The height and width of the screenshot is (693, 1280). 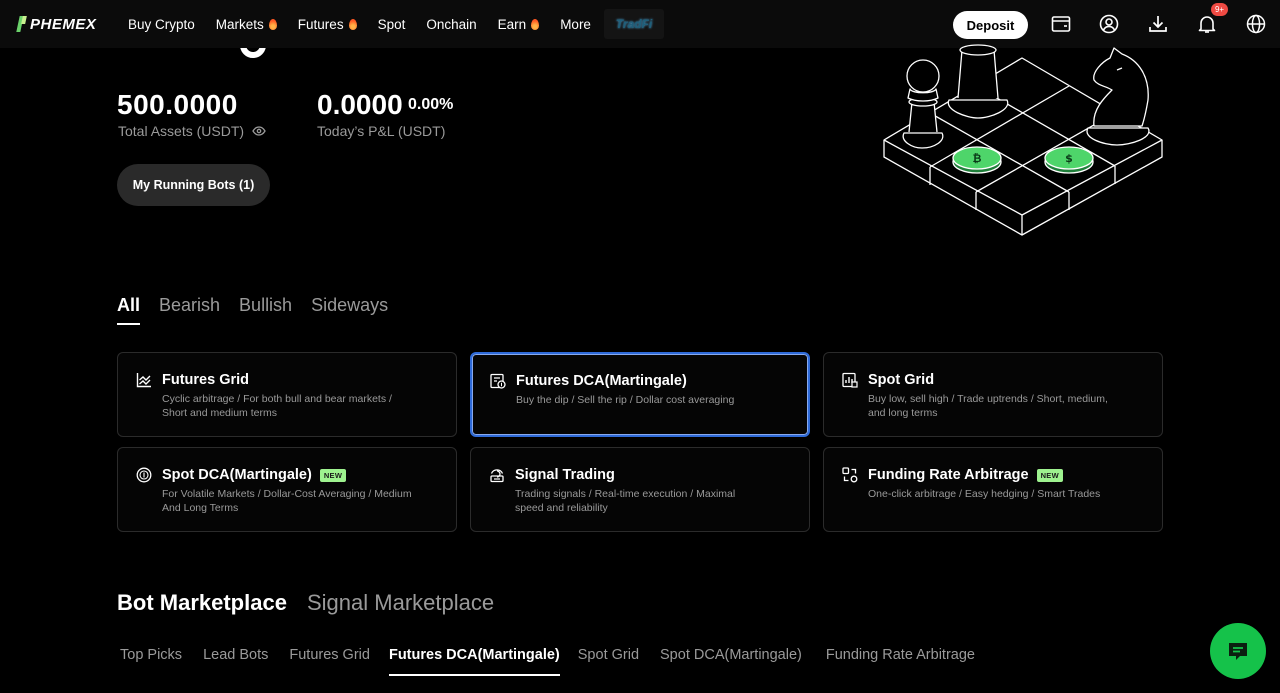 I want to click on nav-item-onchain: Onchain, so click(x=451, y=24).